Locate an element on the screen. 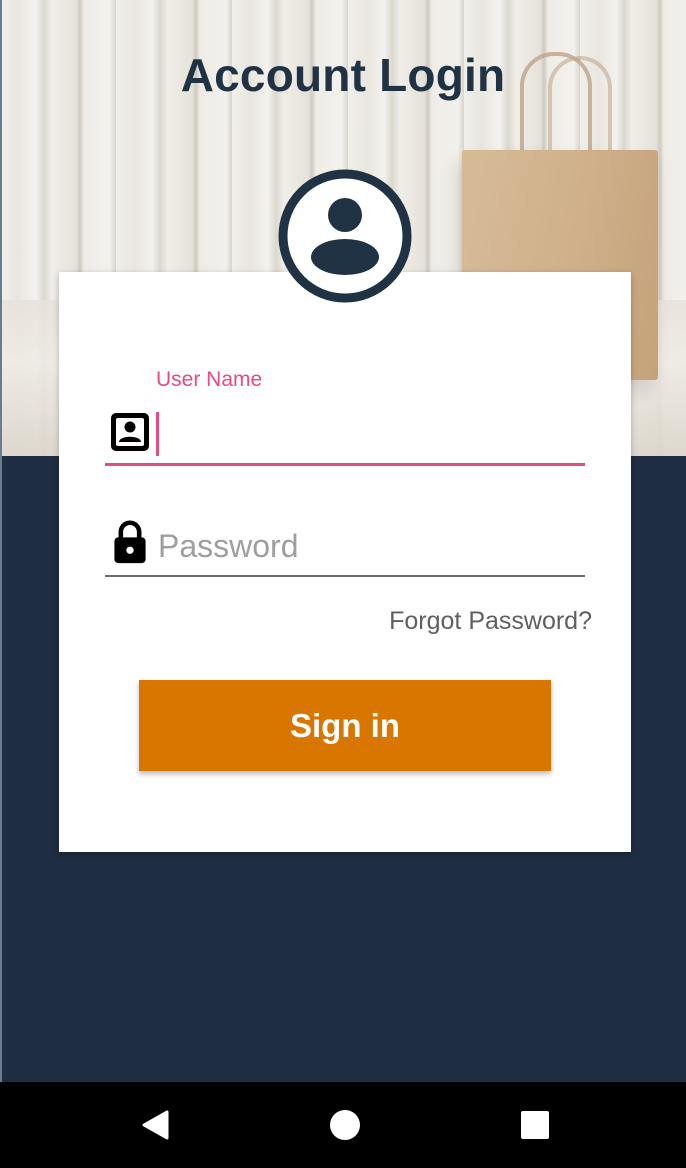  username-input is located at coordinates (370, 434).